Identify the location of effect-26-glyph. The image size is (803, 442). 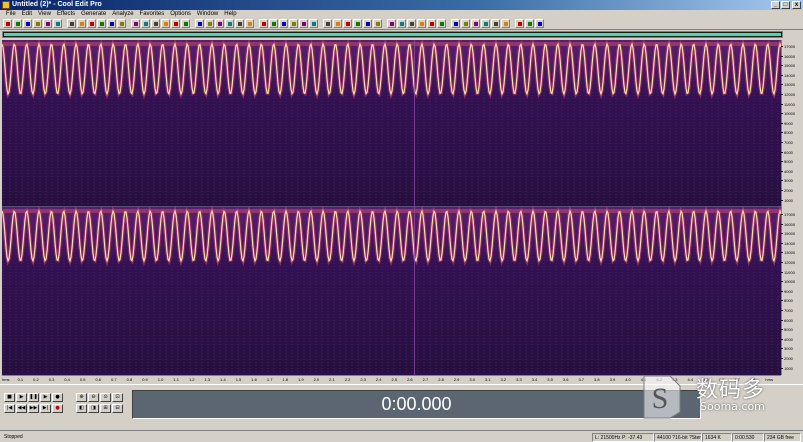
(506, 24).